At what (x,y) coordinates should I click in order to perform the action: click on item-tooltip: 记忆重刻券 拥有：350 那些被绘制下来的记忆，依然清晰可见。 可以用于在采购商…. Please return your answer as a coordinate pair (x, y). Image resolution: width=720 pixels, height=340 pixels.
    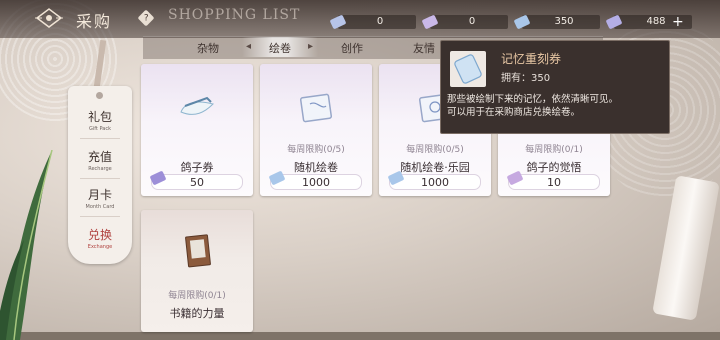
    Looking at the image, I should click on (555, 87).